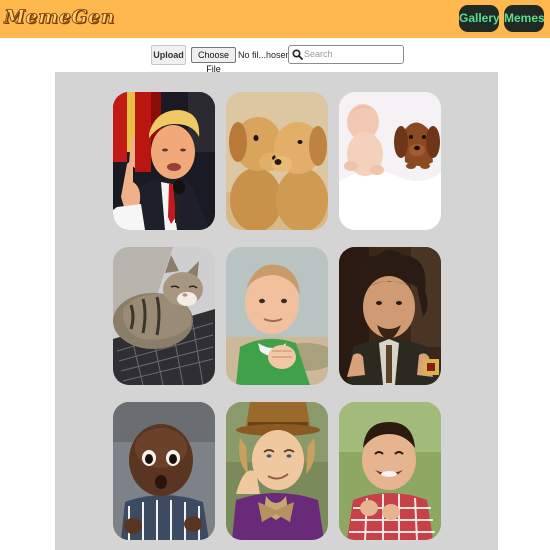 The image size is (550, 550). What do you see at coordinates (524, 18) in the screenshot?
I see `nav-memes-button: Memes` at bounding box center [524, 18].